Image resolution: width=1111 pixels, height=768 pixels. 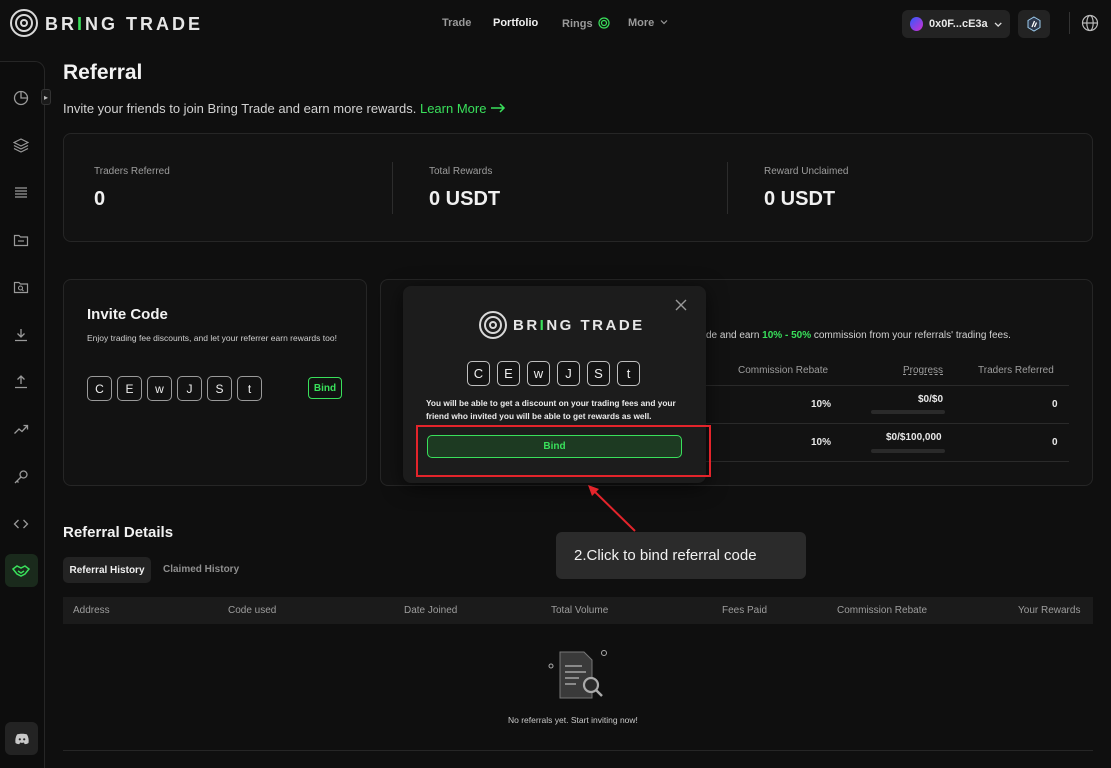 I want to click on empty-state-text: No referrals yet. Start inviting now!, so click(x=573, y=720).